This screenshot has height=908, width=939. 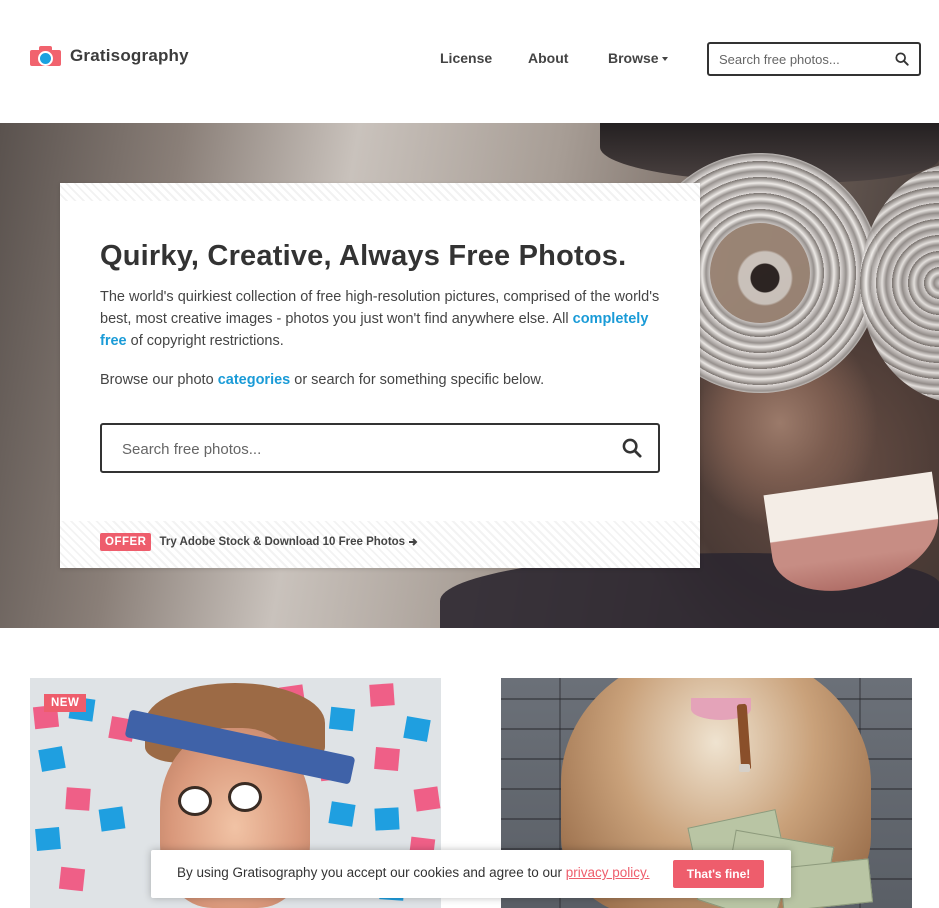 What do you see at coordinates (608, 872) in the screenshot?
I see `privacy-policy-link: privacy policy.` at bounding box center [608, 872].